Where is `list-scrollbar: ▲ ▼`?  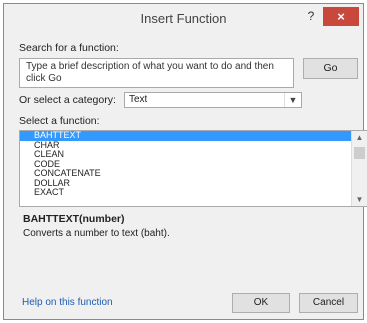 list-scrollbar: ▲ ▼ is located at coordinates (359, 168).